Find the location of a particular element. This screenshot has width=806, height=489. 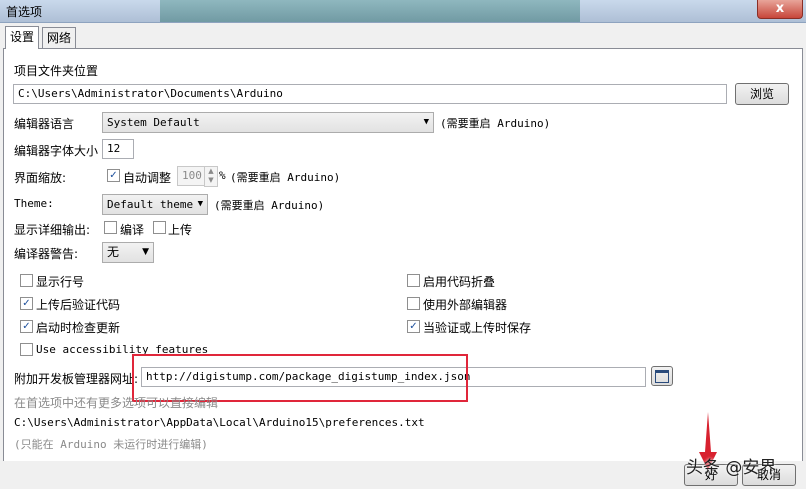

editor-language-select: System Default ▼ is located at coordinates (268, 122).